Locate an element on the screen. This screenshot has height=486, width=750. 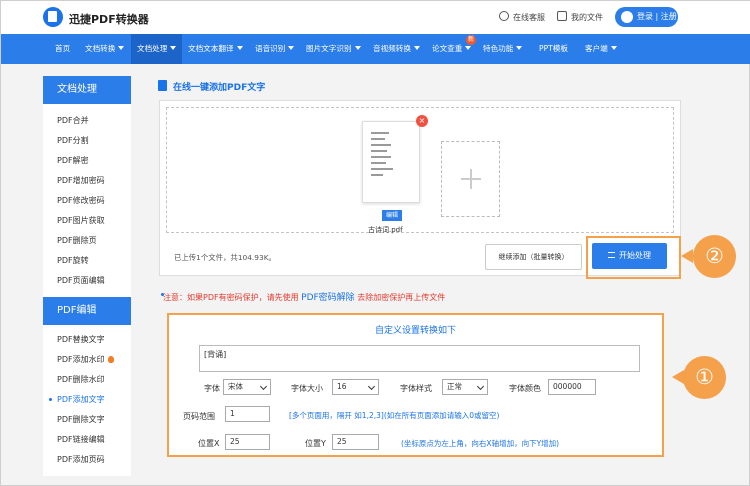
sidebar-item: PDF删除文字 is located at coordinates (81, 419).